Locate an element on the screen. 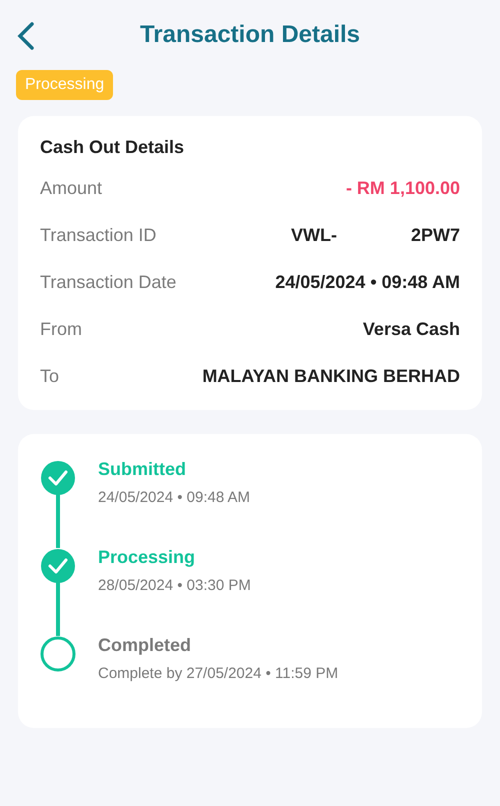 The width and height of the screenshot is (500, 806). detail-label: Transaction Date is located at coordinates (108, 282).